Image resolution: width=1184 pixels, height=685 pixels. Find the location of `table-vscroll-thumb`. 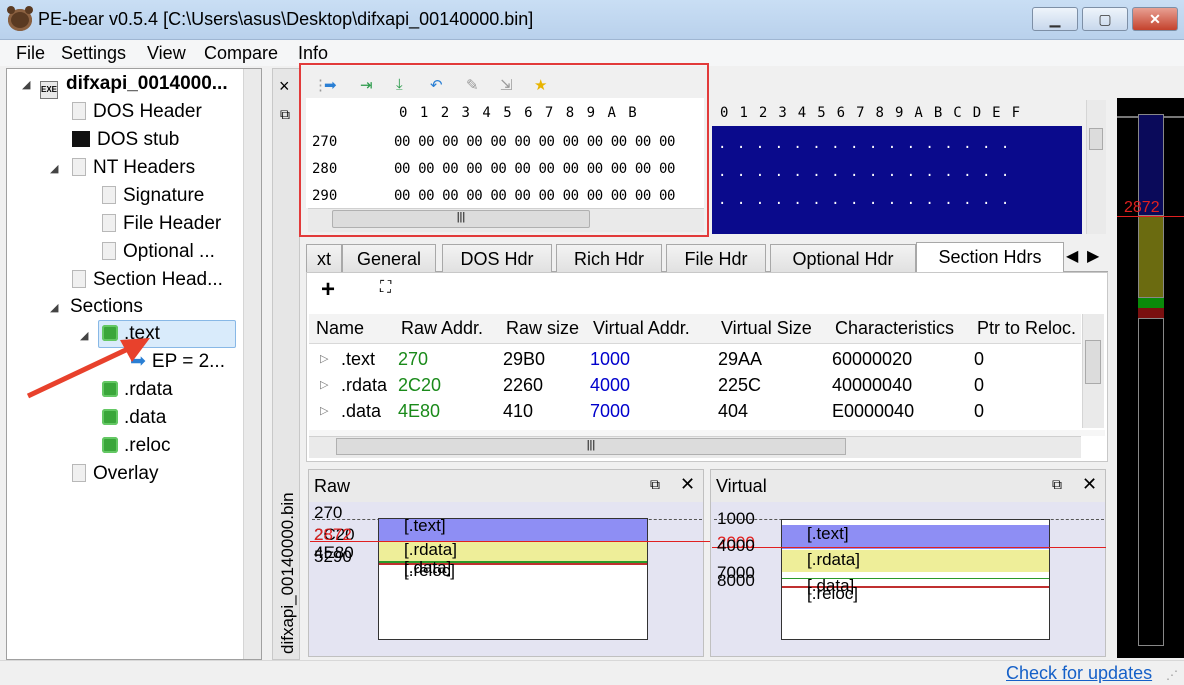

table-vscroll-thumb is located at coordinates (1093, 362).